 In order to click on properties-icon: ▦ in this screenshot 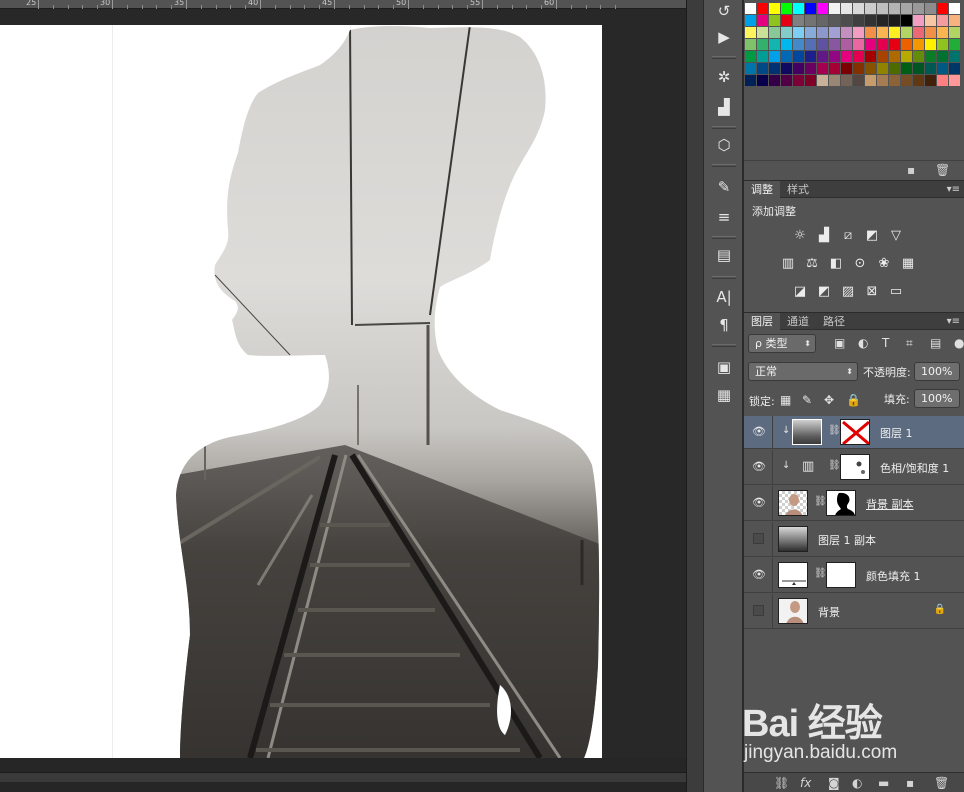, I will do `click(724, 395)`.